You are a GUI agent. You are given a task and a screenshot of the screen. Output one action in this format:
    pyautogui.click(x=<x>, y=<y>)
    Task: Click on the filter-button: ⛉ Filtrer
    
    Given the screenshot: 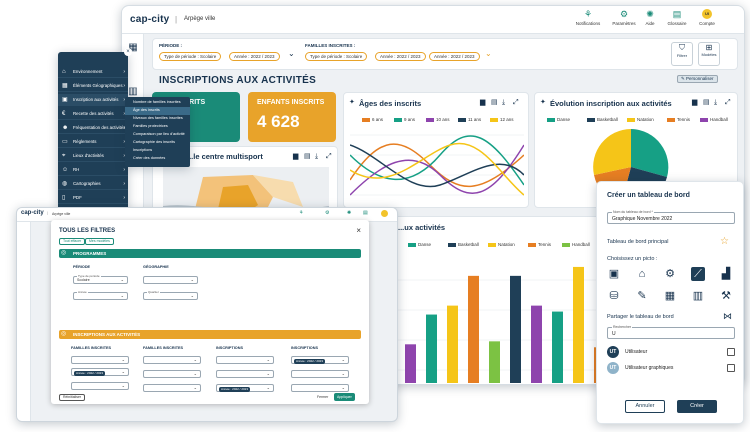 What is the action you would take?
    pyautogui.click(x=682, y=54)
    